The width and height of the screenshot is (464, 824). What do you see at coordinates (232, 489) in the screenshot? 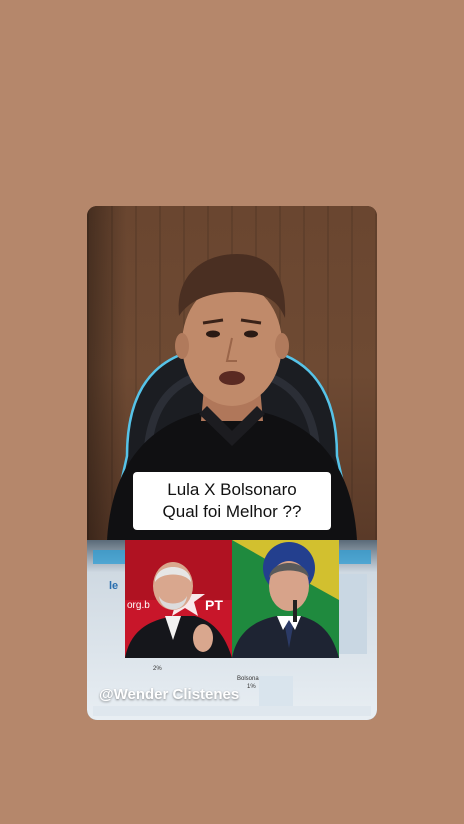
I see `caption-line-1: Lula X Bolsonaro` at bounding box center [232, 489].